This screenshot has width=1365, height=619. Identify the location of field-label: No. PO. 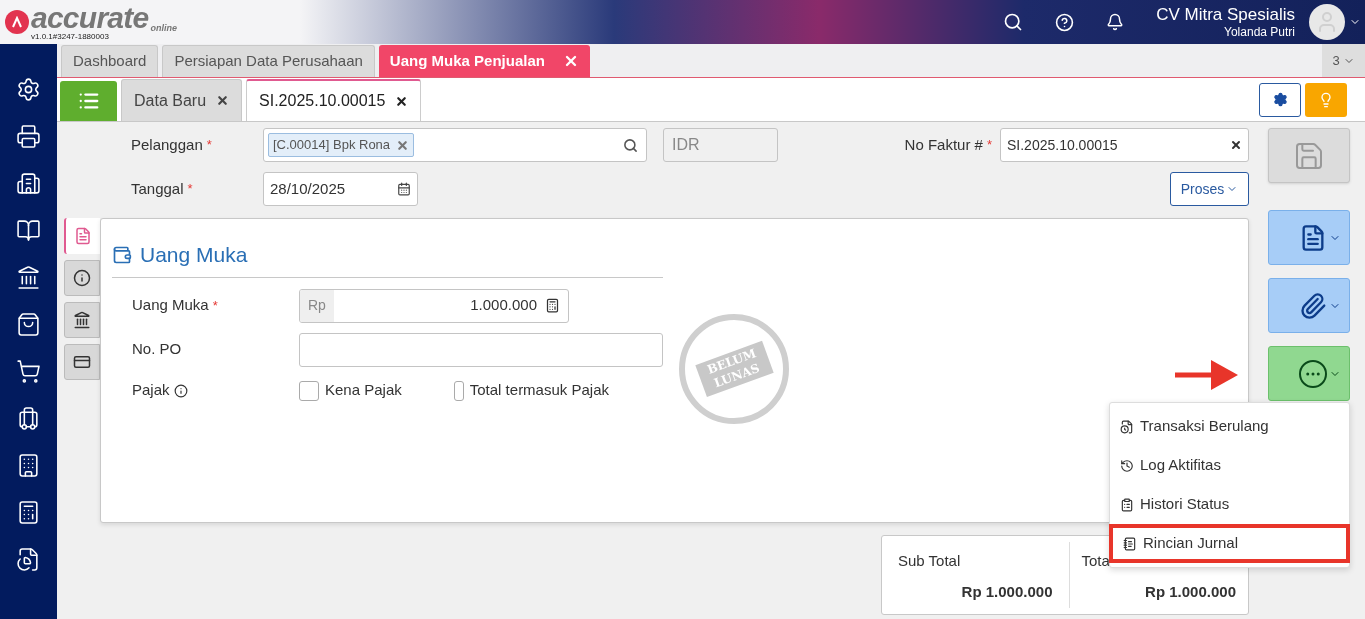
(157, 349).